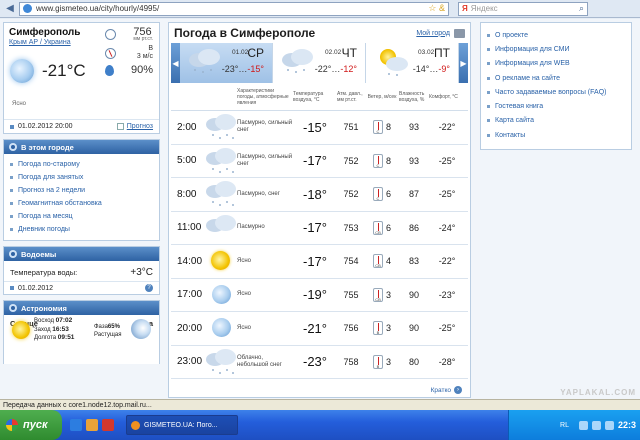  What do you see at coordinates (81, 229) in the screenshot?
I see `city-menu-item-diary: Дневник погоды` at bounding box center [81, 229].